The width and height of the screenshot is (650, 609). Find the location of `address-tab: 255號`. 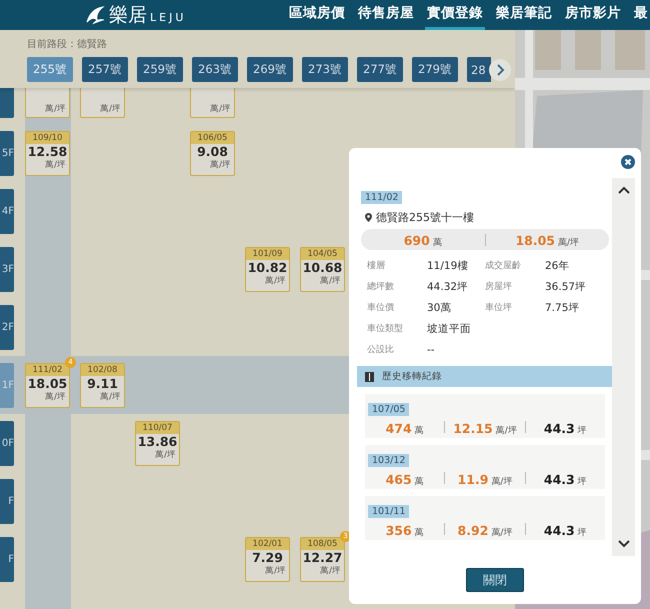

address-tab: 255號 is located at coordinates (50, 69).